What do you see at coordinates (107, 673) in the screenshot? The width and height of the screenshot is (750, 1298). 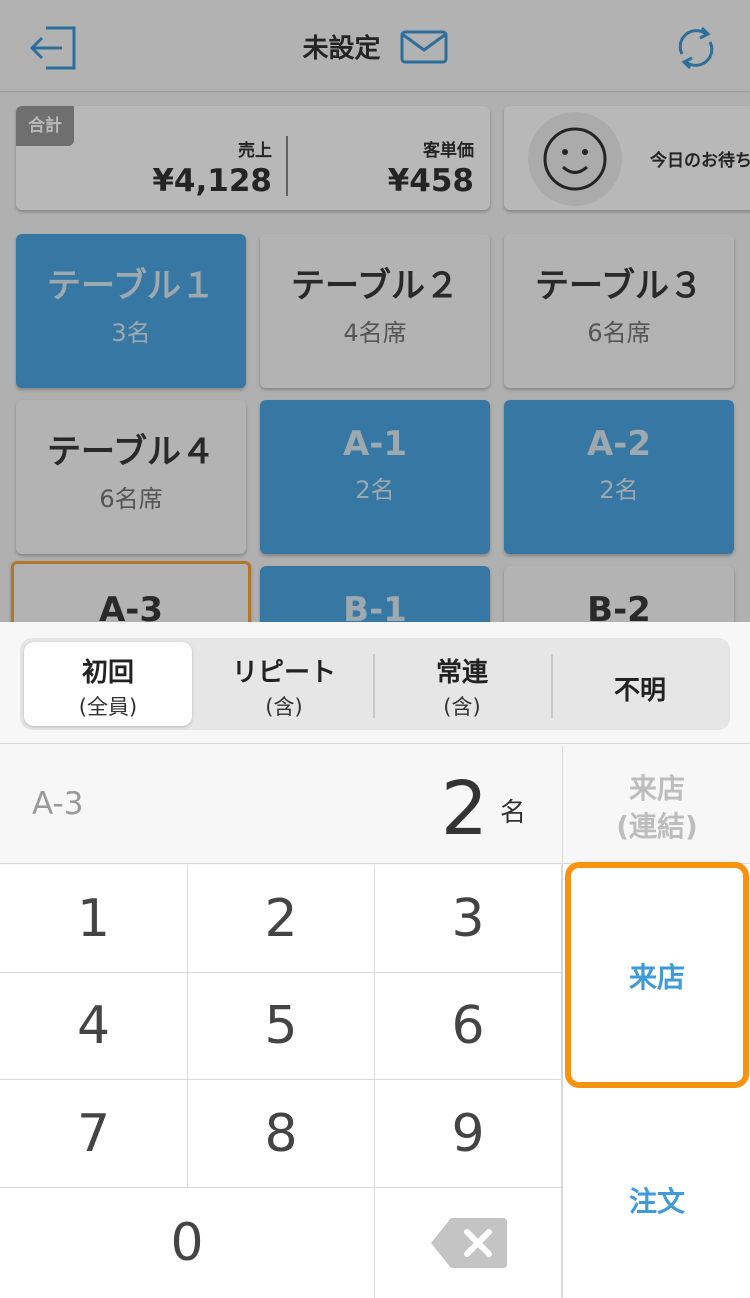 I see `segment-label: 初回` at bounding box center [107, 673].